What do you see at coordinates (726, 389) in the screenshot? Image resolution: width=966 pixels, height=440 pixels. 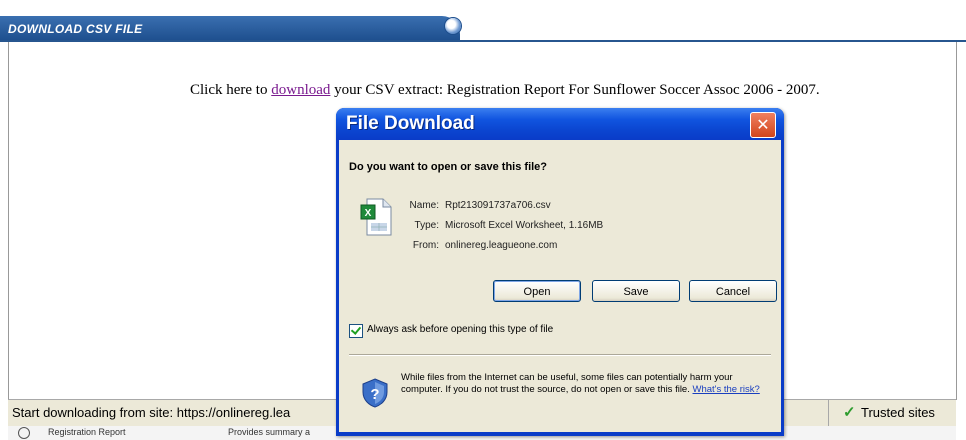 I see `whats-the-risk-link: What's the risk?` at bounding box center [726, 389].